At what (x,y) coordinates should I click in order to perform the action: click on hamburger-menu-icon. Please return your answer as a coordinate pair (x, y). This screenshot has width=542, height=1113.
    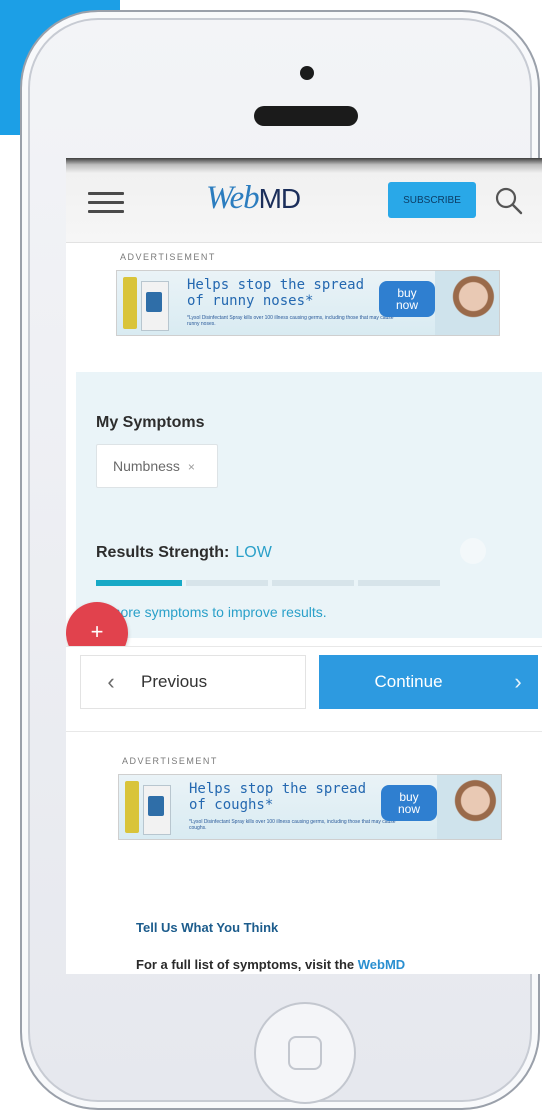
    Looking at the image, I should click on (106, 203).